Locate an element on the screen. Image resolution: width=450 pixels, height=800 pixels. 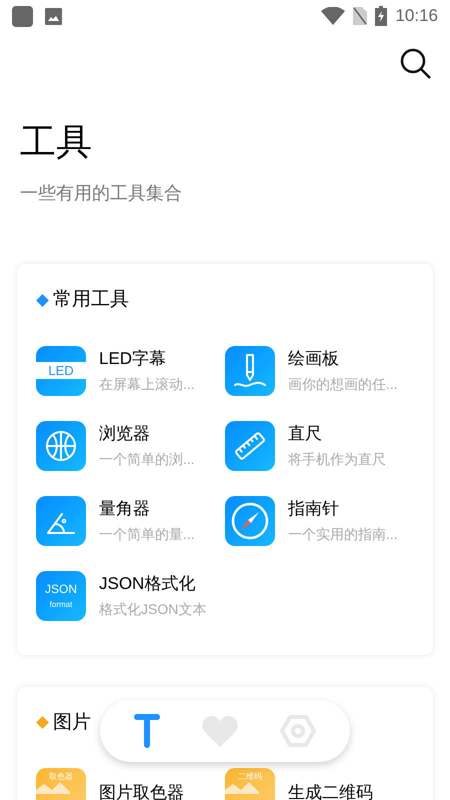
tool-name: 指南针 is located at coordinates (314, 509).